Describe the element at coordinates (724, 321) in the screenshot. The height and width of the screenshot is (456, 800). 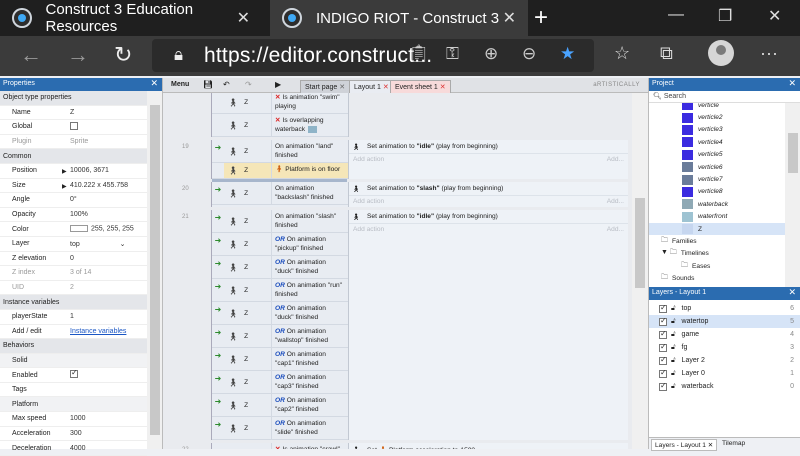
I see `layer-item: 🔓︎ watertop 5` at that location.